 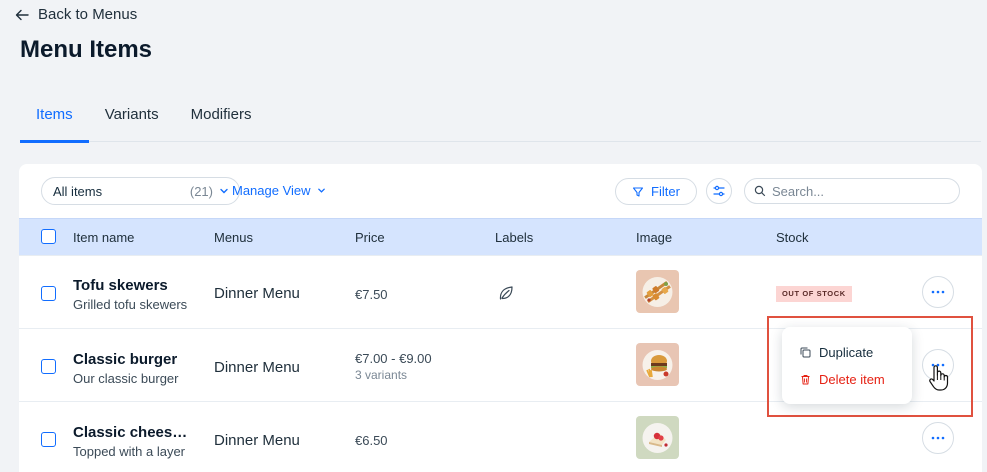 I want to click on tofu-skewers-photo, so click(x=657, y=291).